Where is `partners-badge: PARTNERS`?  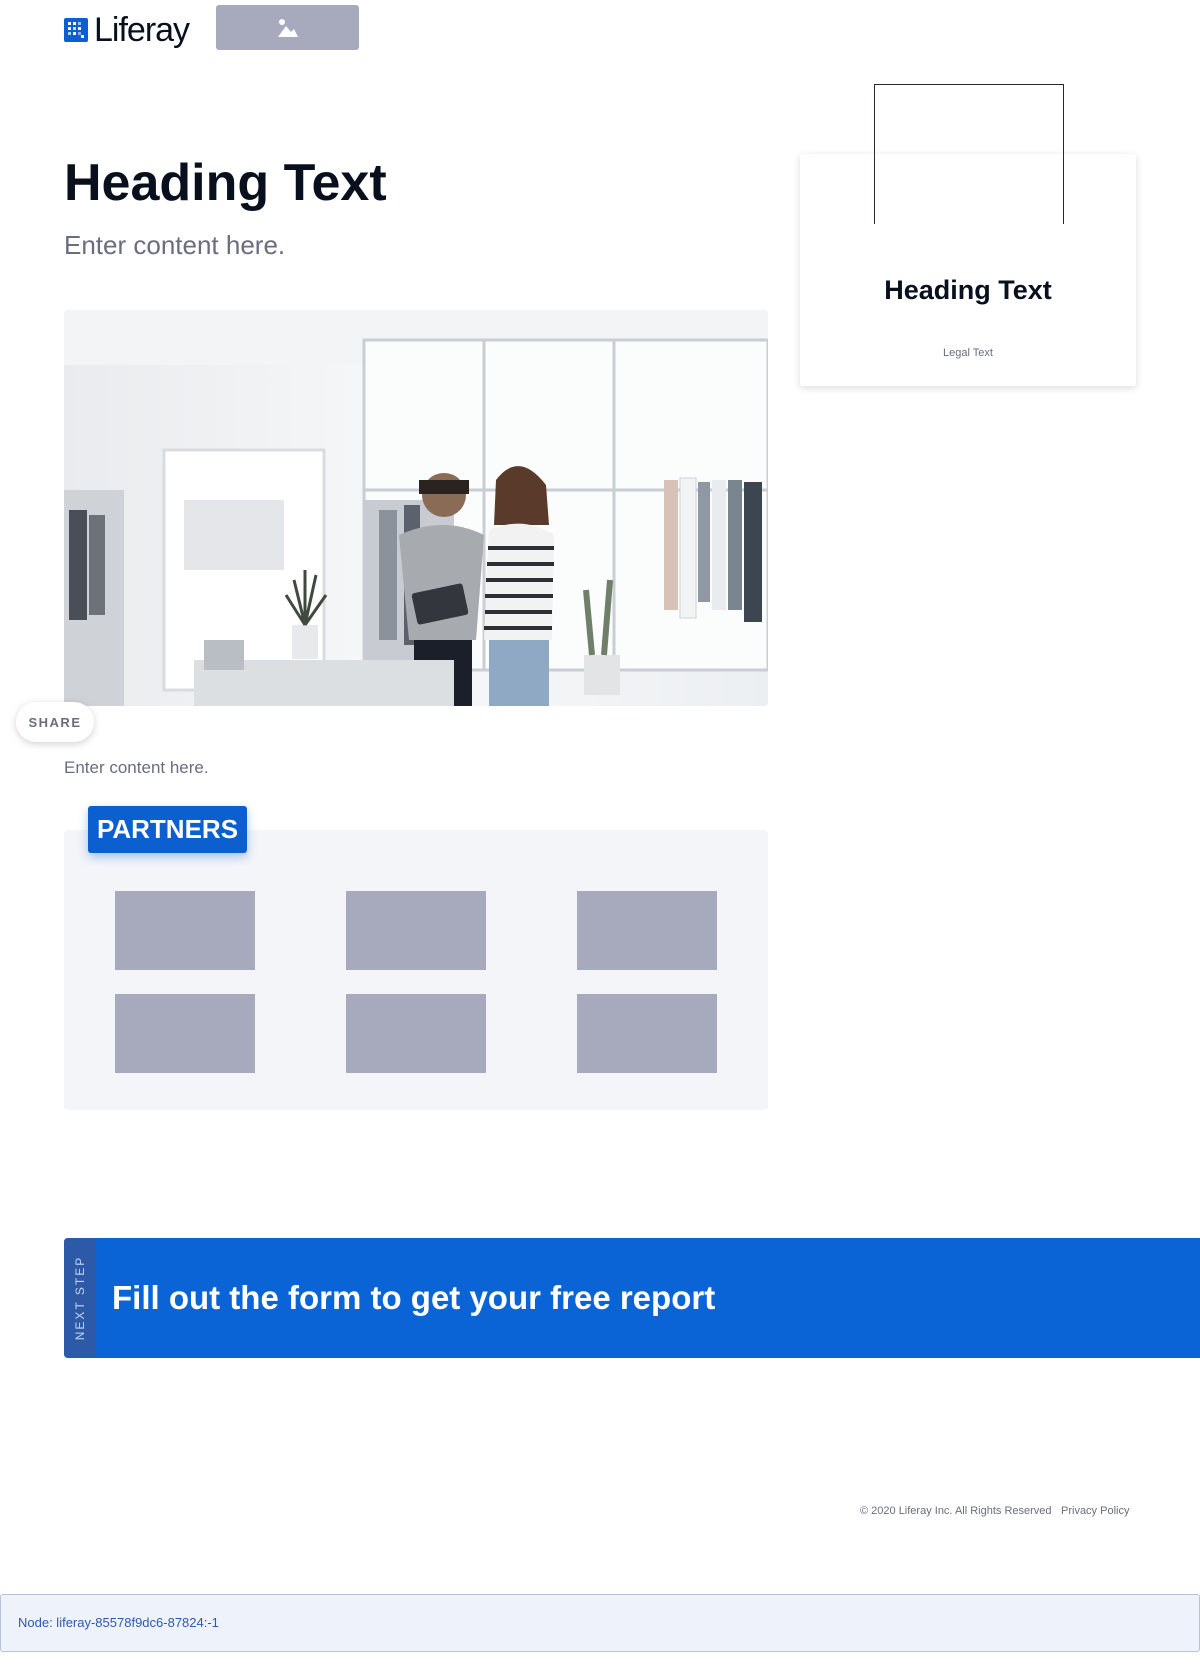
partners-badge: PARTNERS is located at coordinates (167, 829).